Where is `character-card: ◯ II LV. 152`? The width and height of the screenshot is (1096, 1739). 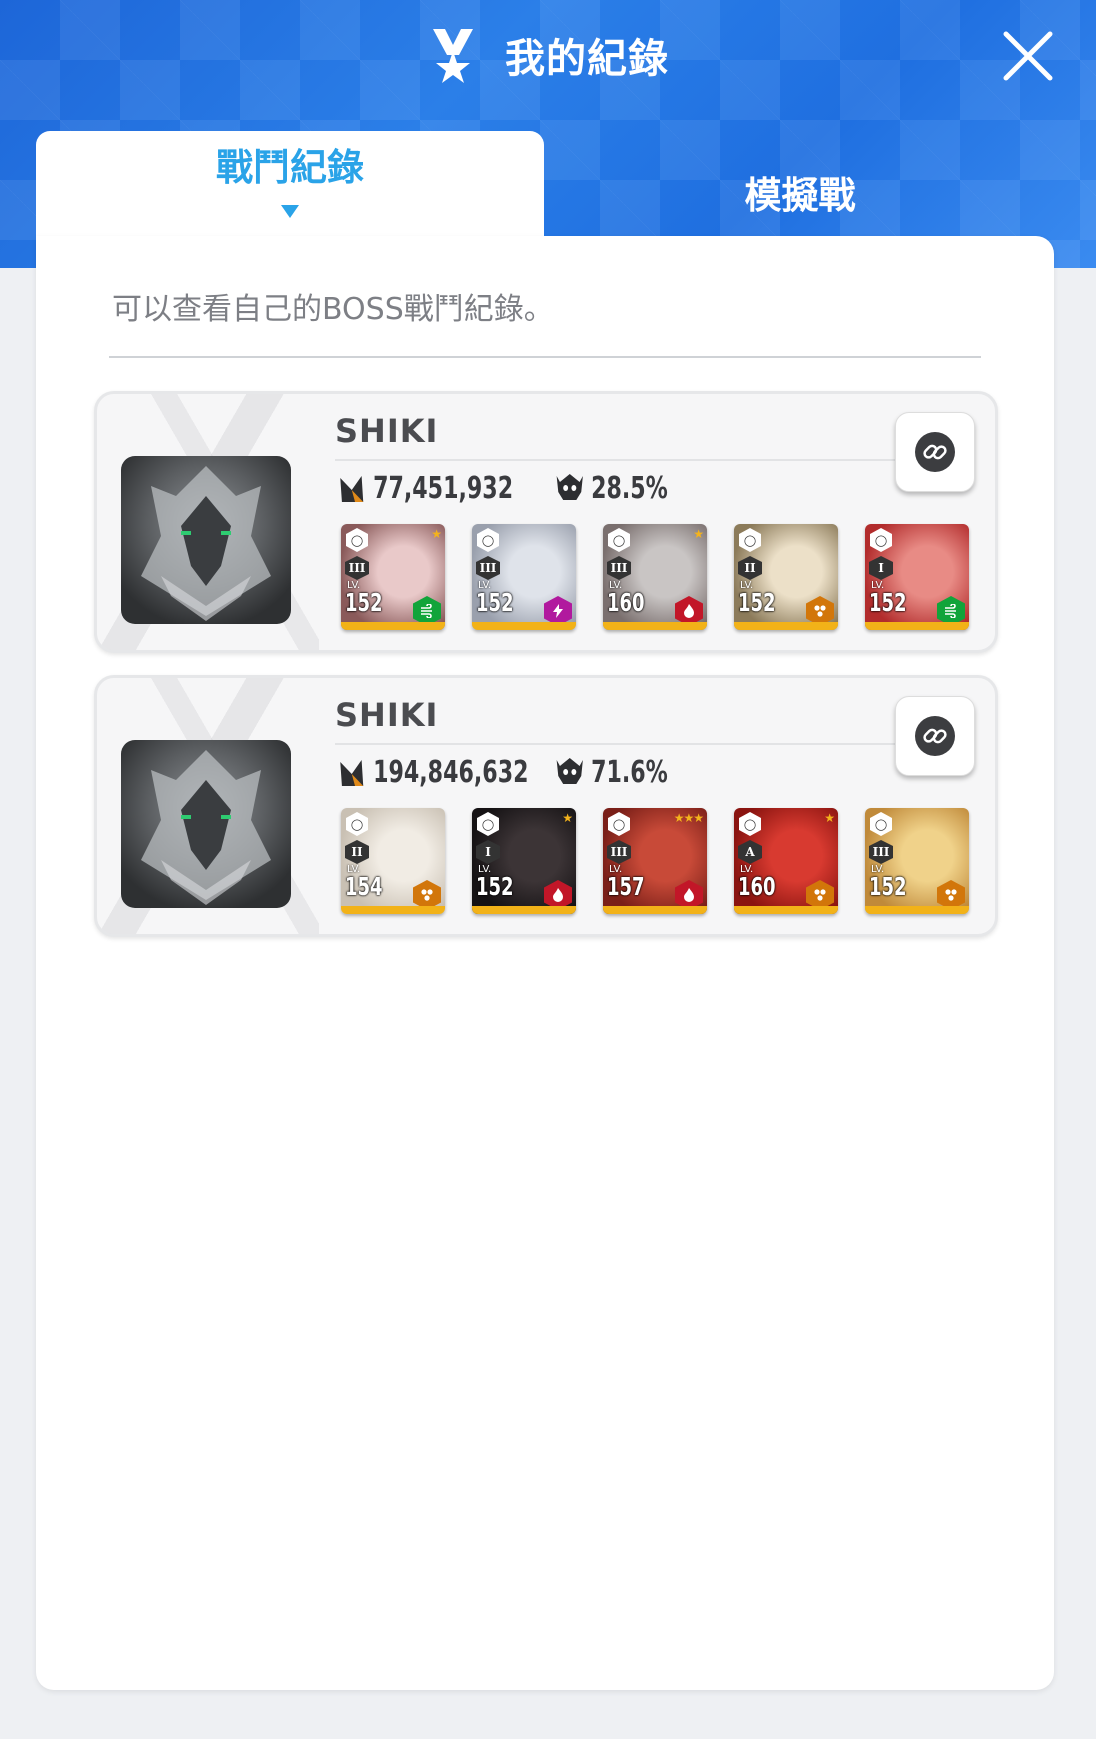 character-card: ◯ II LV. 152 is located at coordinates (786, 577).